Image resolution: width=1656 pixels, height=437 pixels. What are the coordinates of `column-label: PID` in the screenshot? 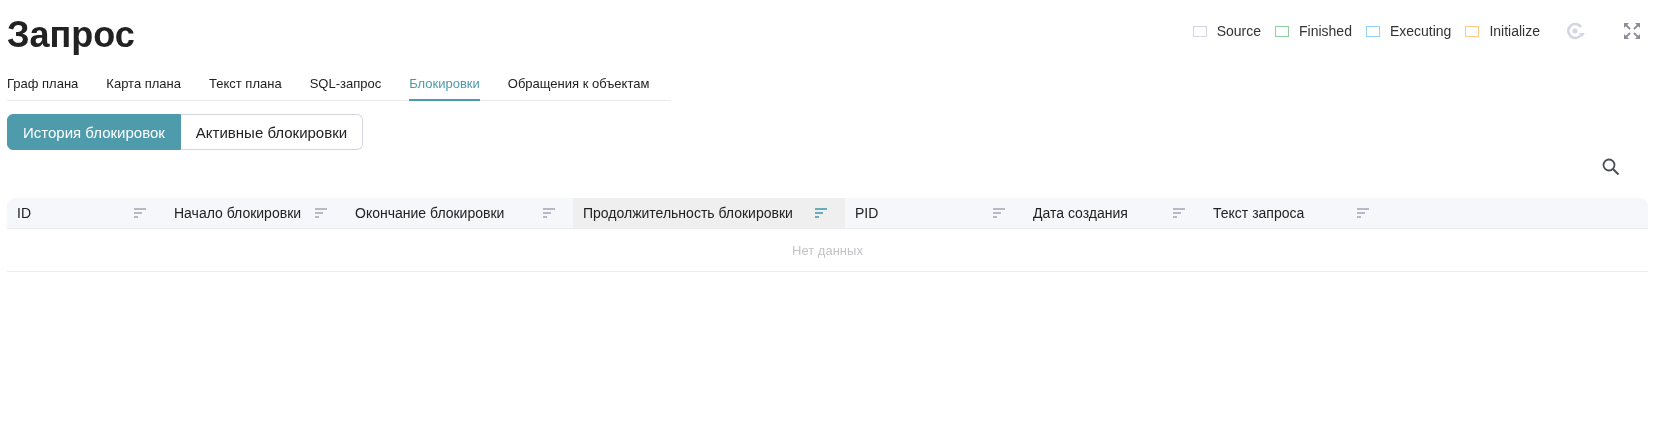 It's located at (867, 213).